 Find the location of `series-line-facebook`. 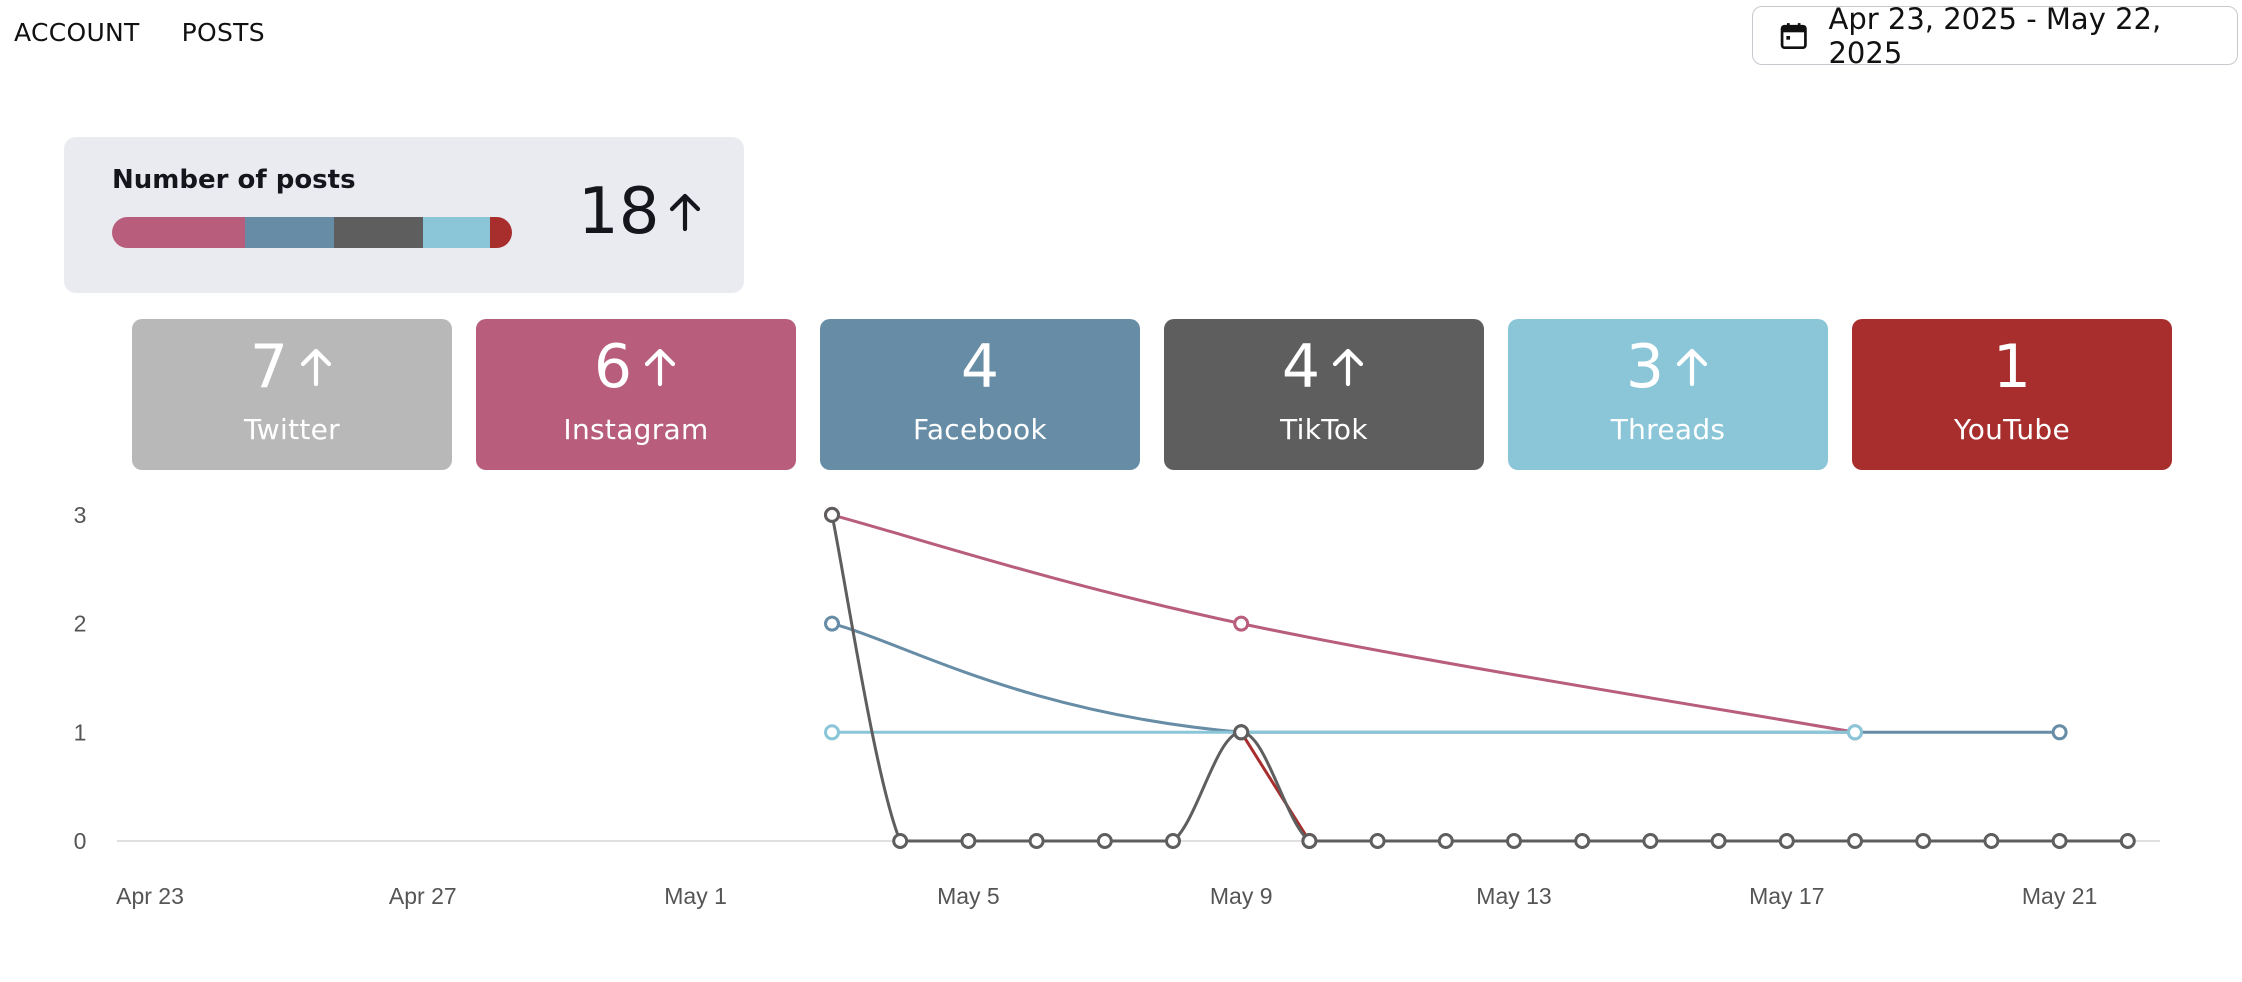

series-line-facebook is located at coordinates (1445, 678).